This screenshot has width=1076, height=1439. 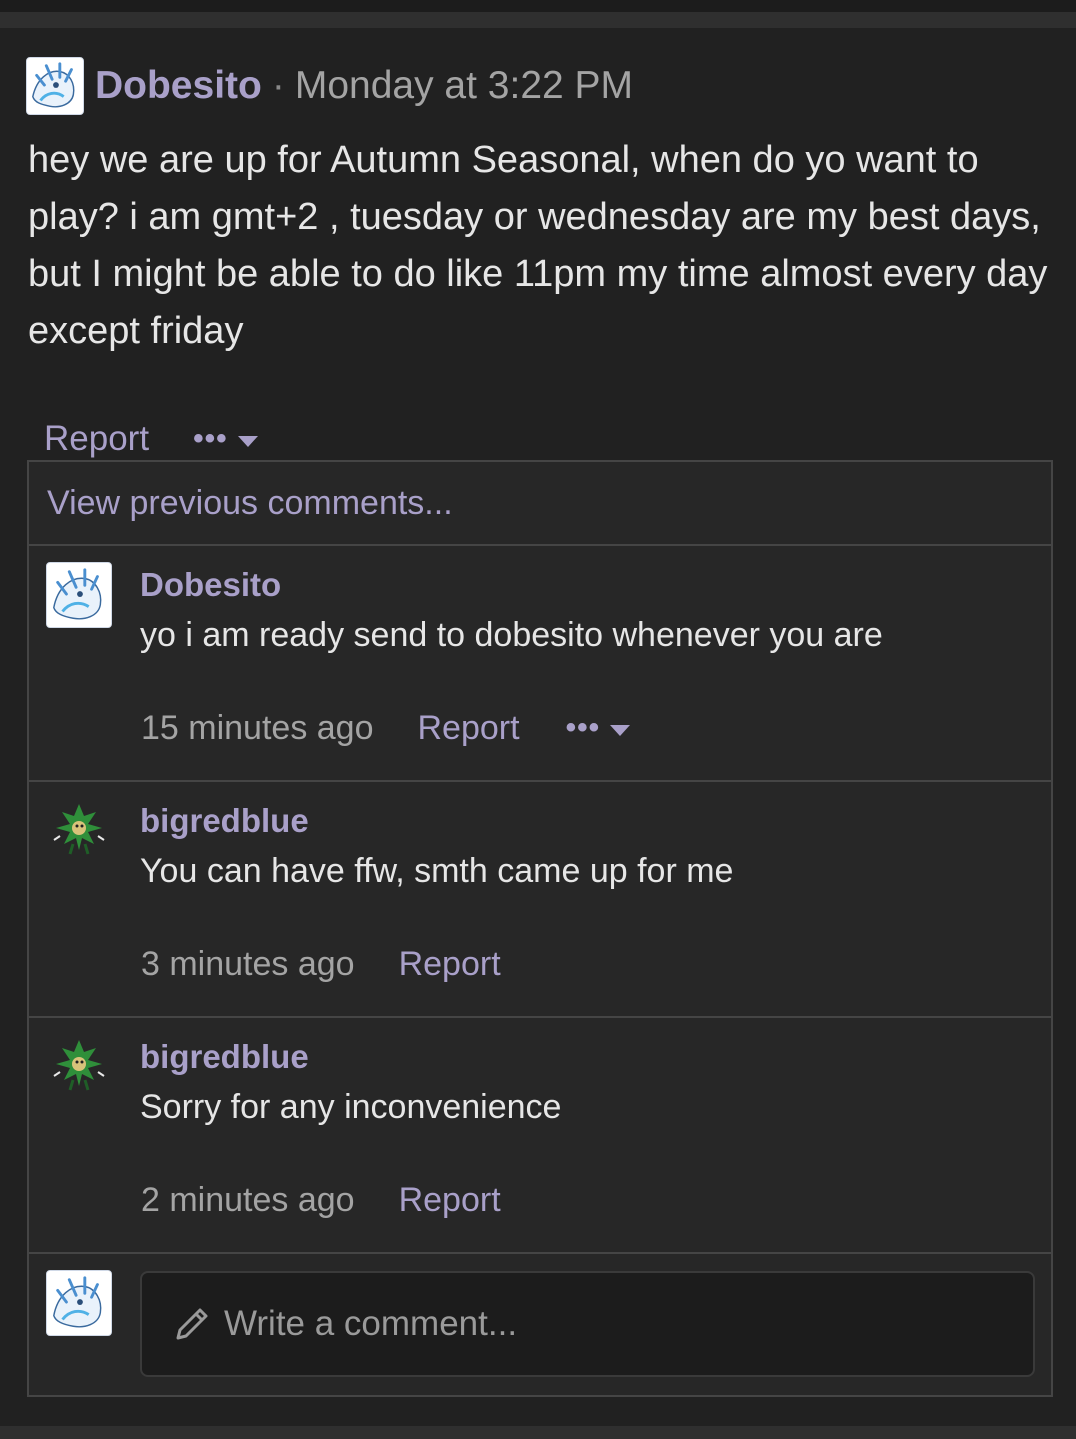 I want to click on post-header: Dobesito · Monday at 3:22 PM, so click(x=329, y=86).